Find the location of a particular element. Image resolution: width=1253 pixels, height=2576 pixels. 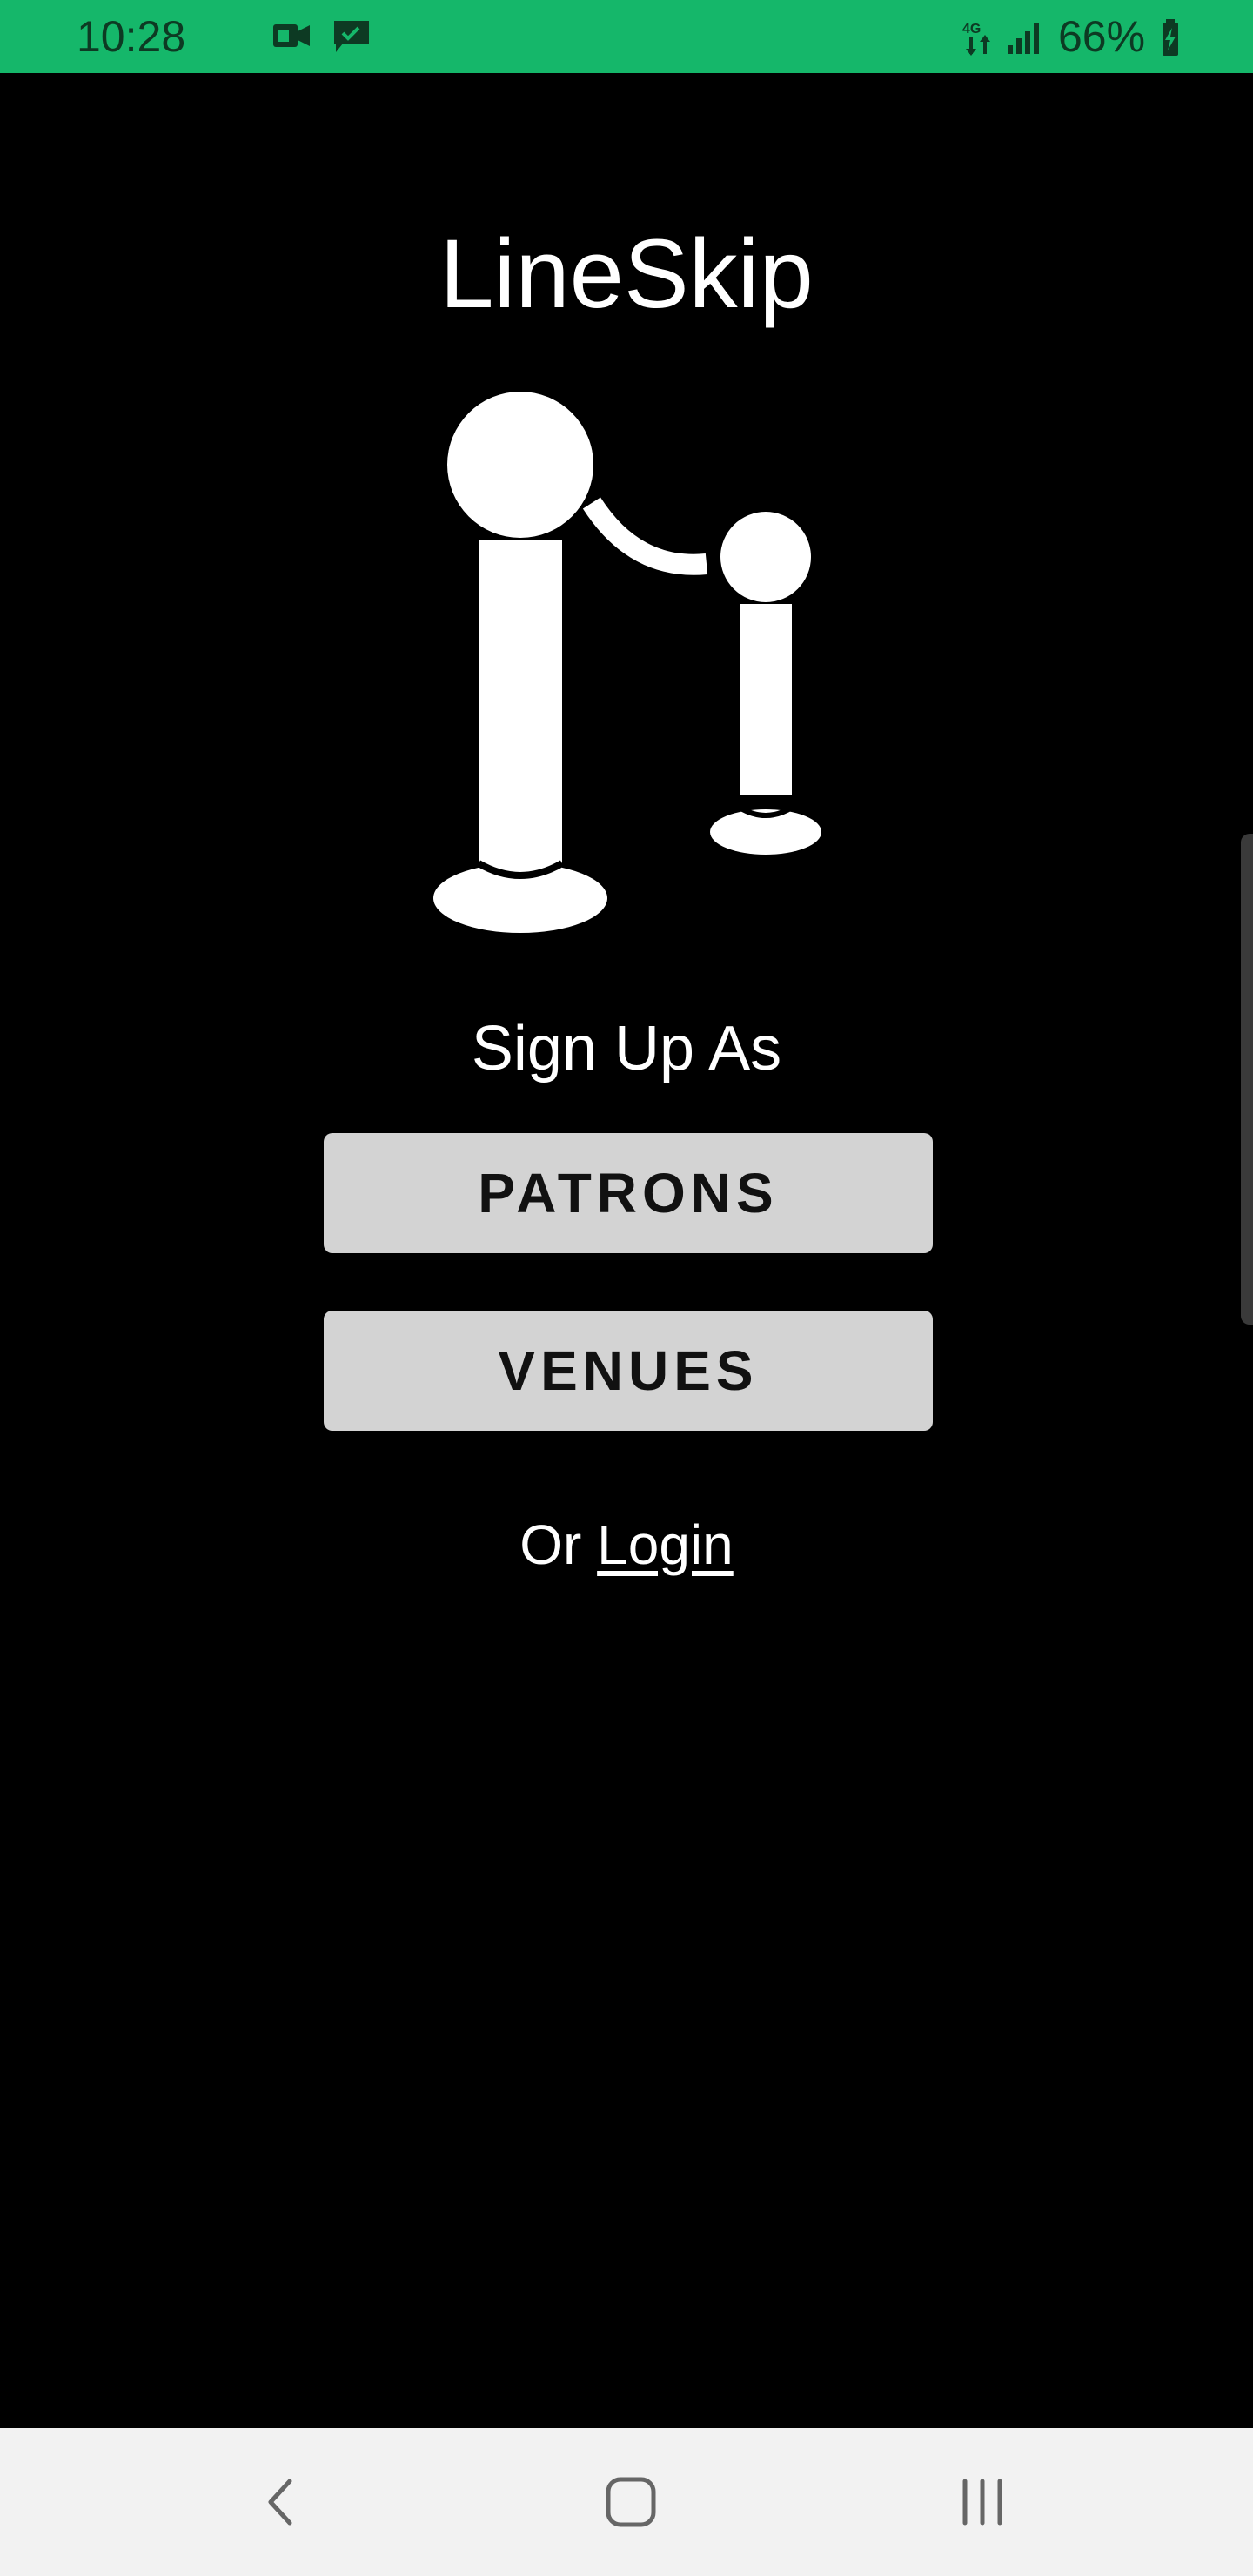

navigation-bar is located at coordinates (626, 2502).